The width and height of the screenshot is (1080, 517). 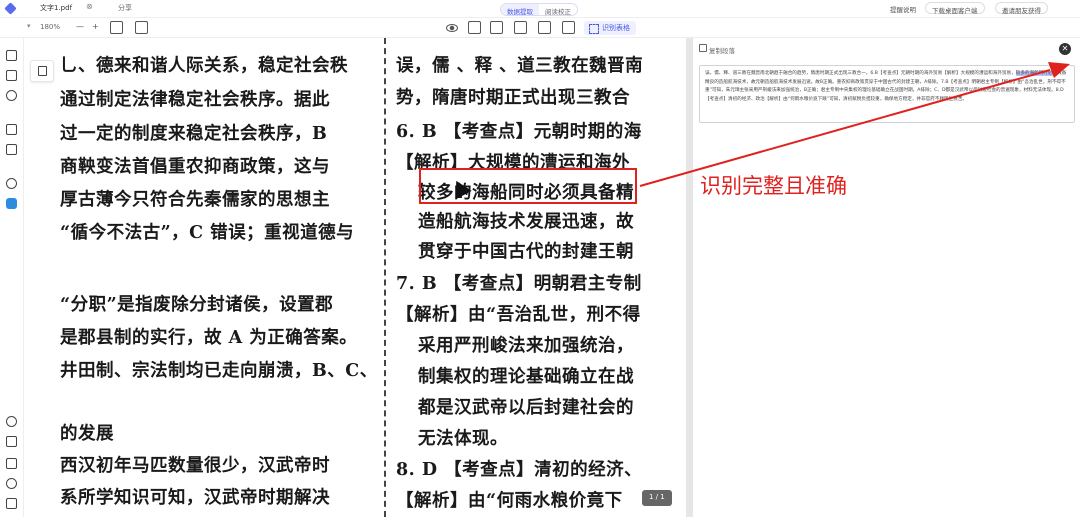 What do you see at coordinates (610, 28) in the screenshot?
I see `recognize-table-button: 识别表格` at bounding box center [610, 28].